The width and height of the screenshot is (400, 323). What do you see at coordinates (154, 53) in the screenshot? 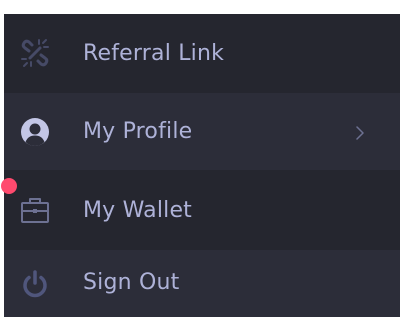
I see `menu-item-label: Referral Link` at bounding box center [154, 53].